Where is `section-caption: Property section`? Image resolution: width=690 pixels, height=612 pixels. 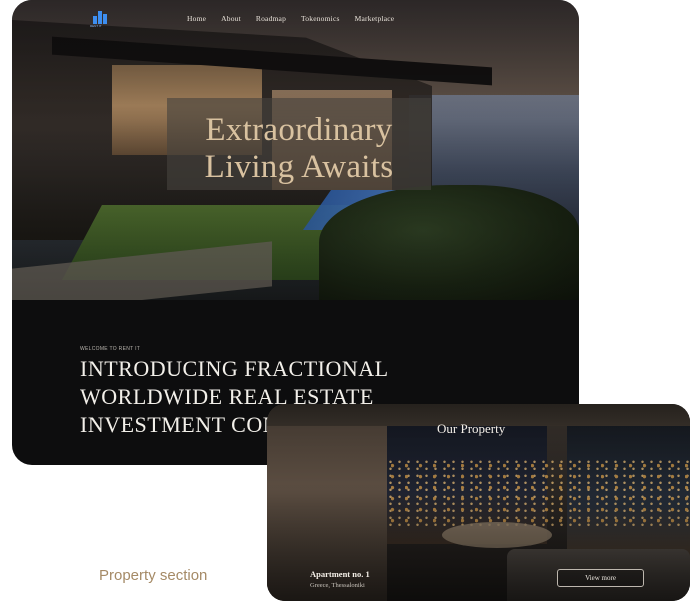 section-caption: Property section is located at coordinates (153, 575).